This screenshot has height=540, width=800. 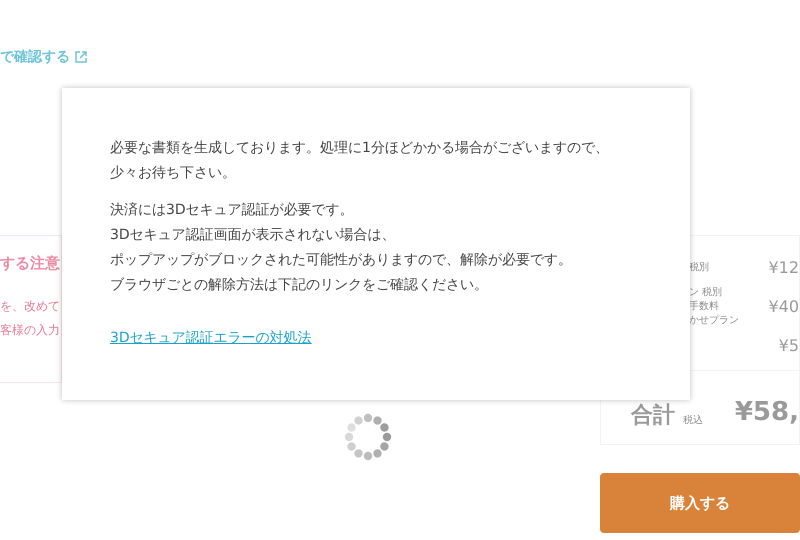 I want to click on purchase-button: 購入する, so click(x=700, y=503).